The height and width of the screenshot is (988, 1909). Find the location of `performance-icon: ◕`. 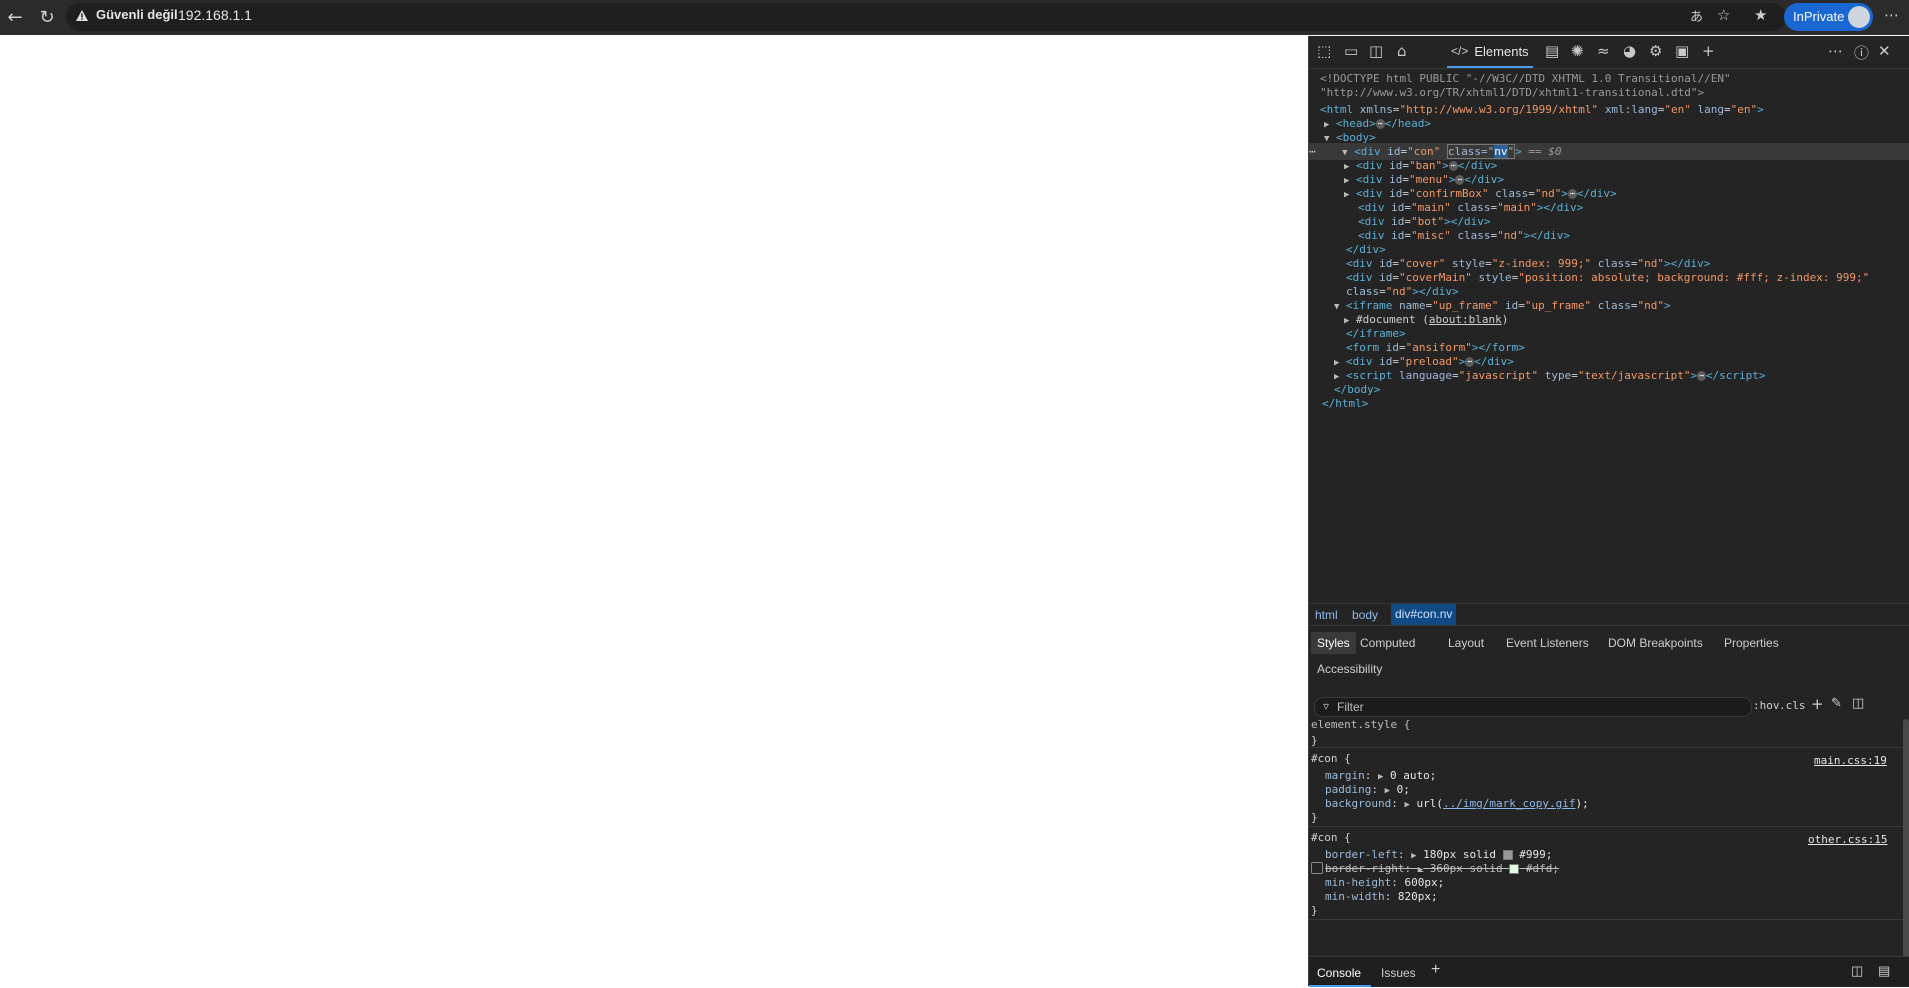

performance-icon: ◕ is located at coordinates (1629, 51).